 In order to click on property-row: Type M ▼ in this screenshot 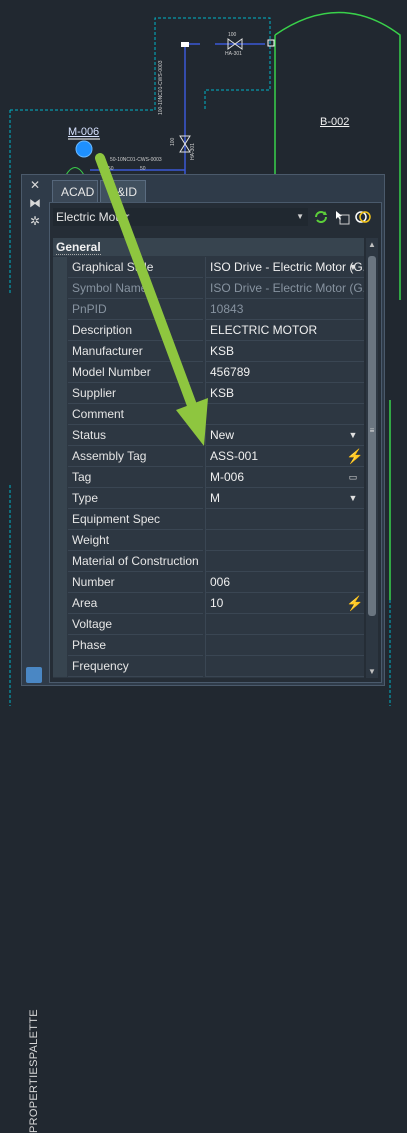, I will do `click(208, 498)`.